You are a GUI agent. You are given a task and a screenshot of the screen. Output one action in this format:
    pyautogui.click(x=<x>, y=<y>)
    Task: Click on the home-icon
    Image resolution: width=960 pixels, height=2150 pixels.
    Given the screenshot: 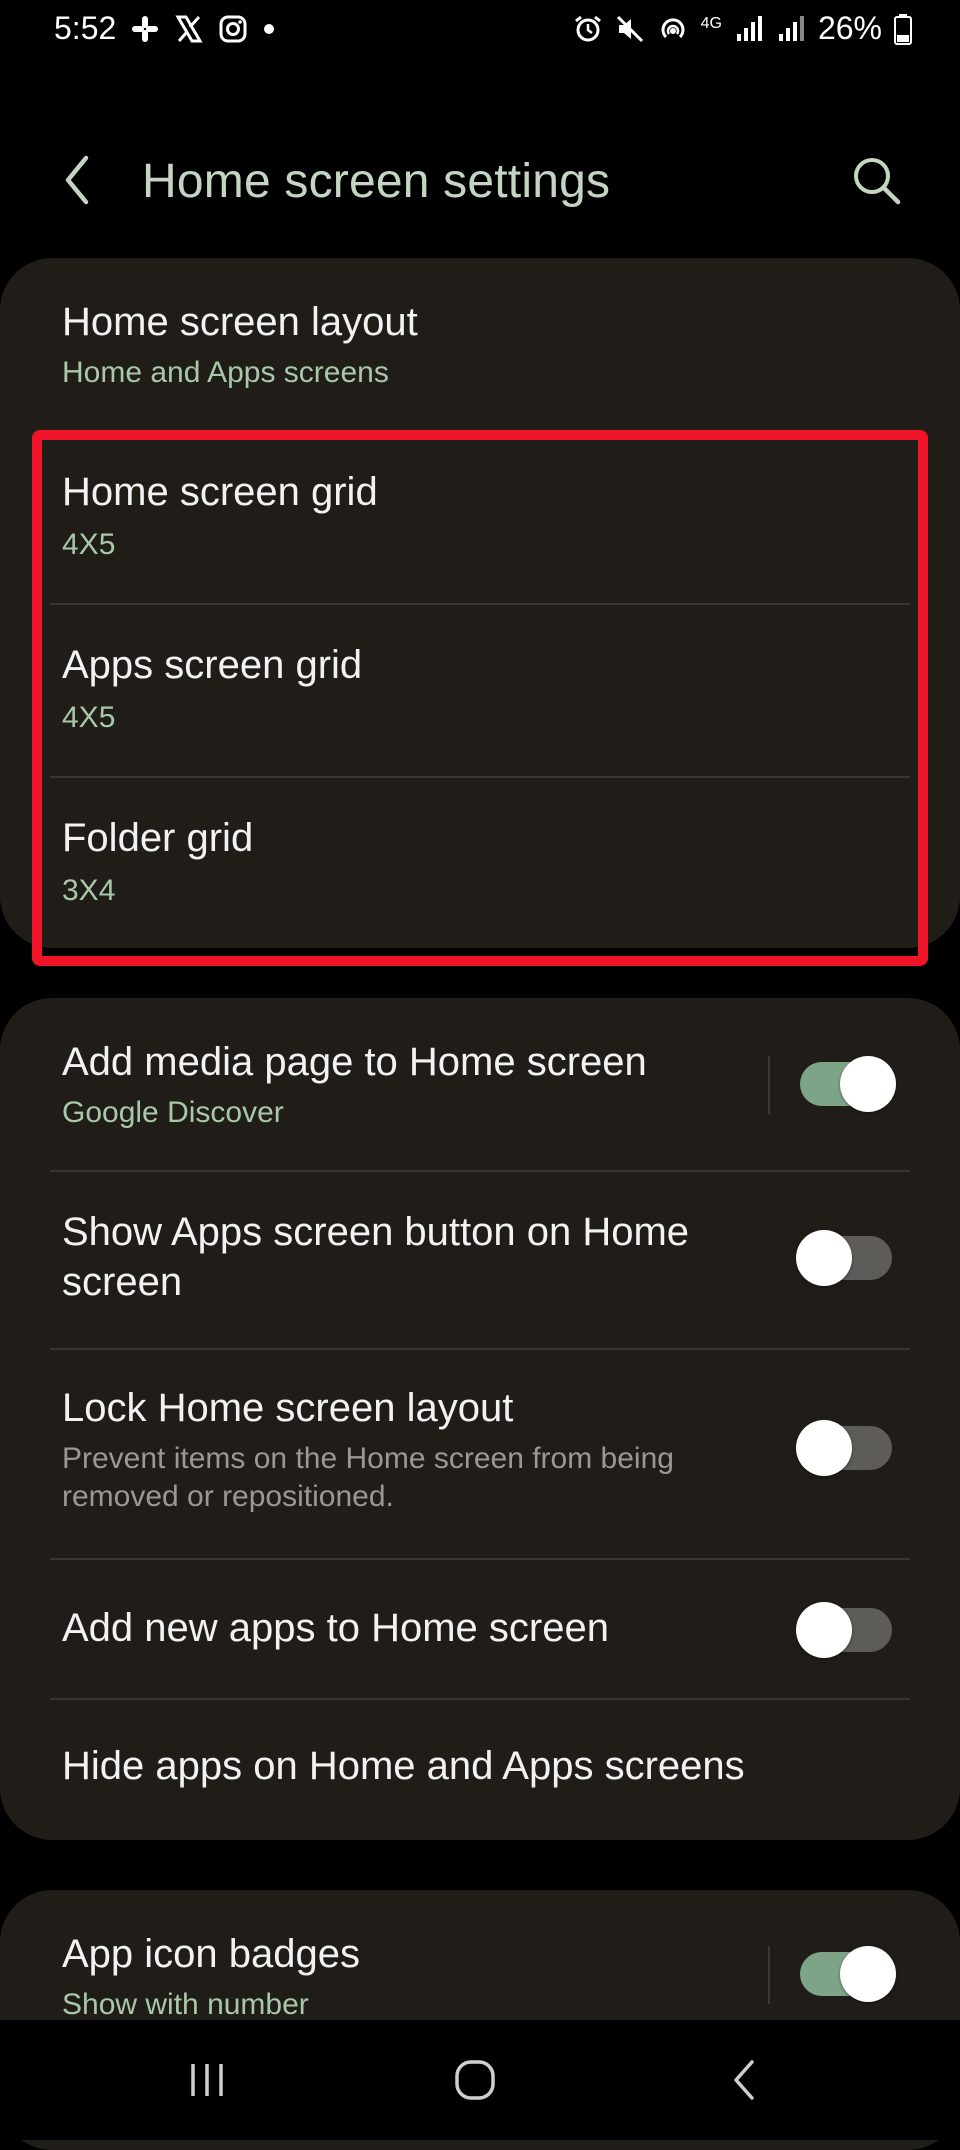 What is the action you would take?
    pyautogui.click(x=475, y=2080)
    